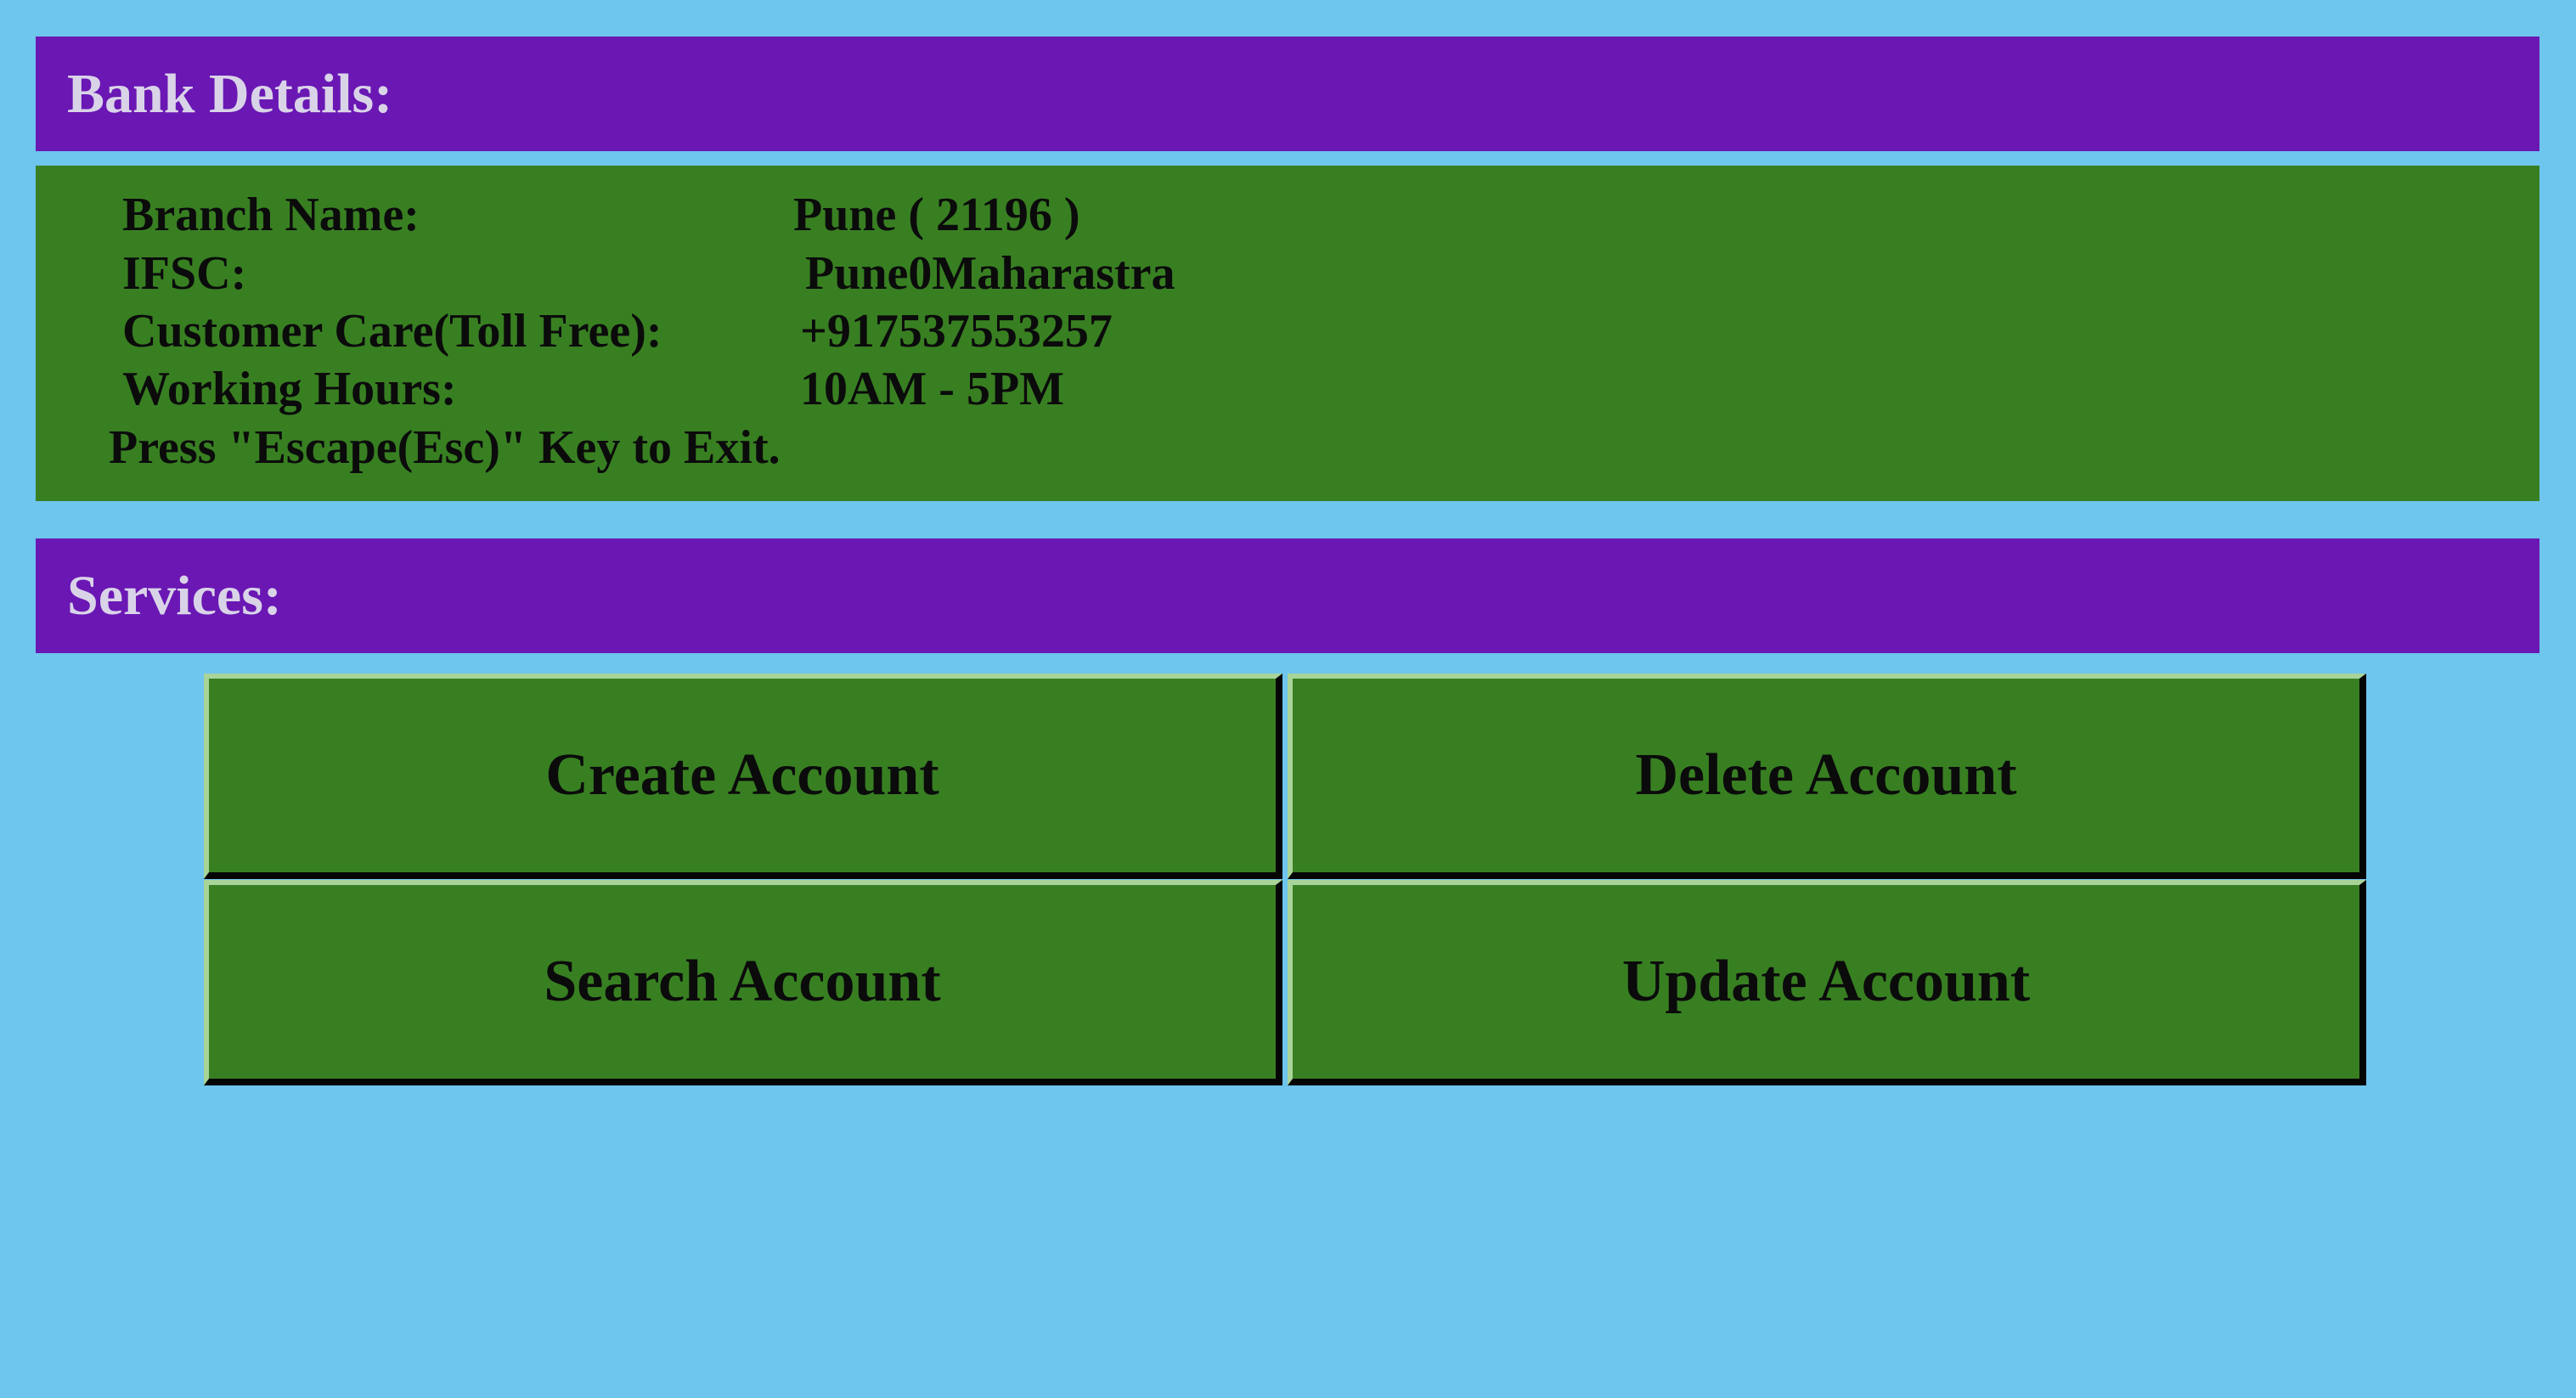  I want to click on delete-account-button: Delete Account, so click(1827, 776).